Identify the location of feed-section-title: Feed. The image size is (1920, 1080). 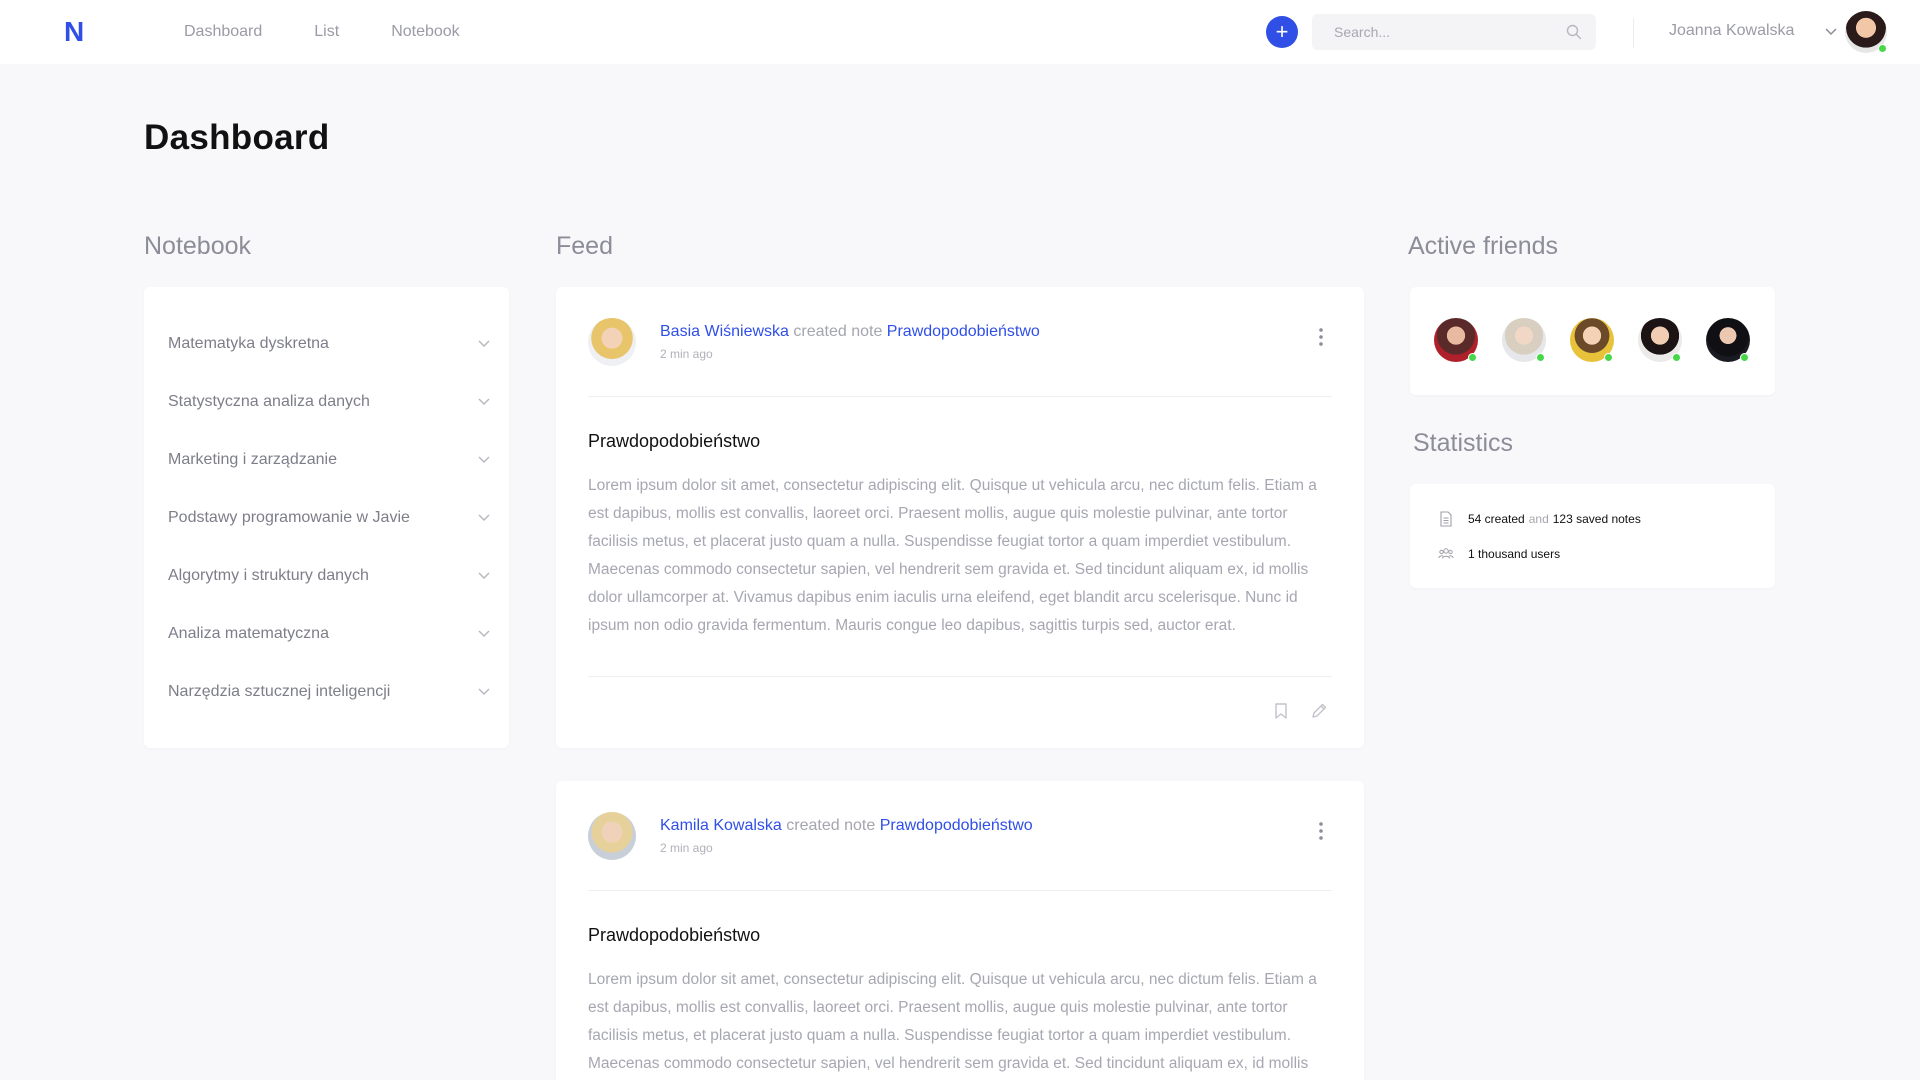
(584, 246).